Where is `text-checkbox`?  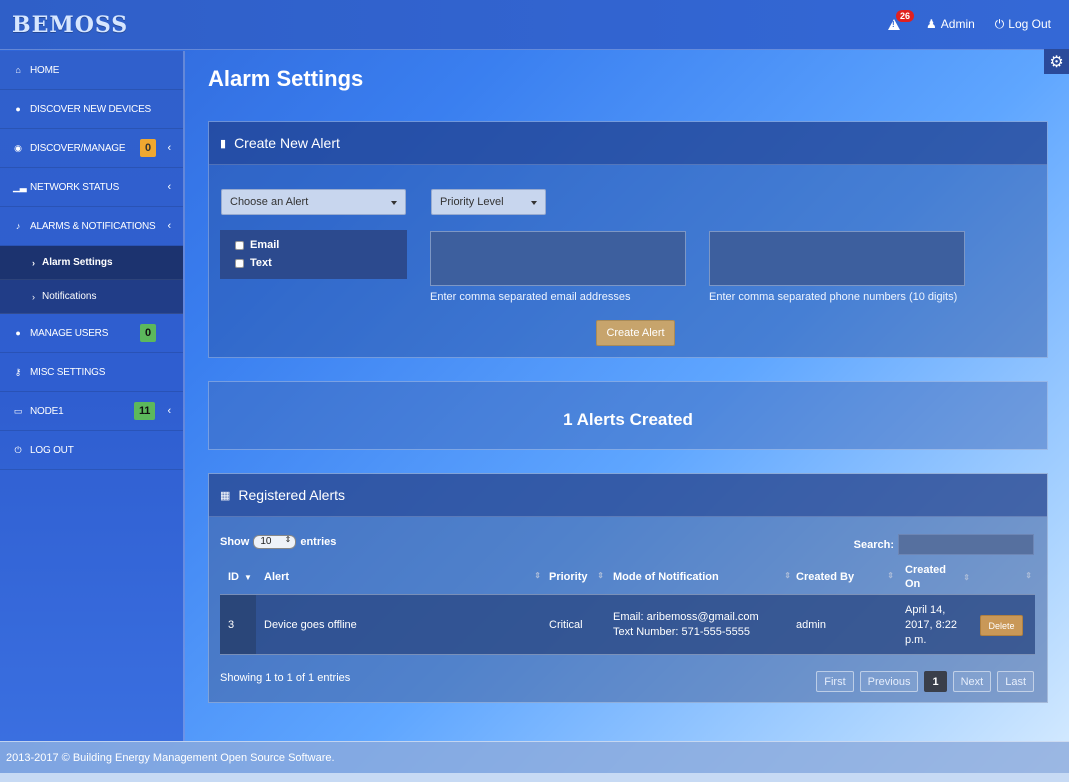 text-checkbox is located at coordinates (239, 263).